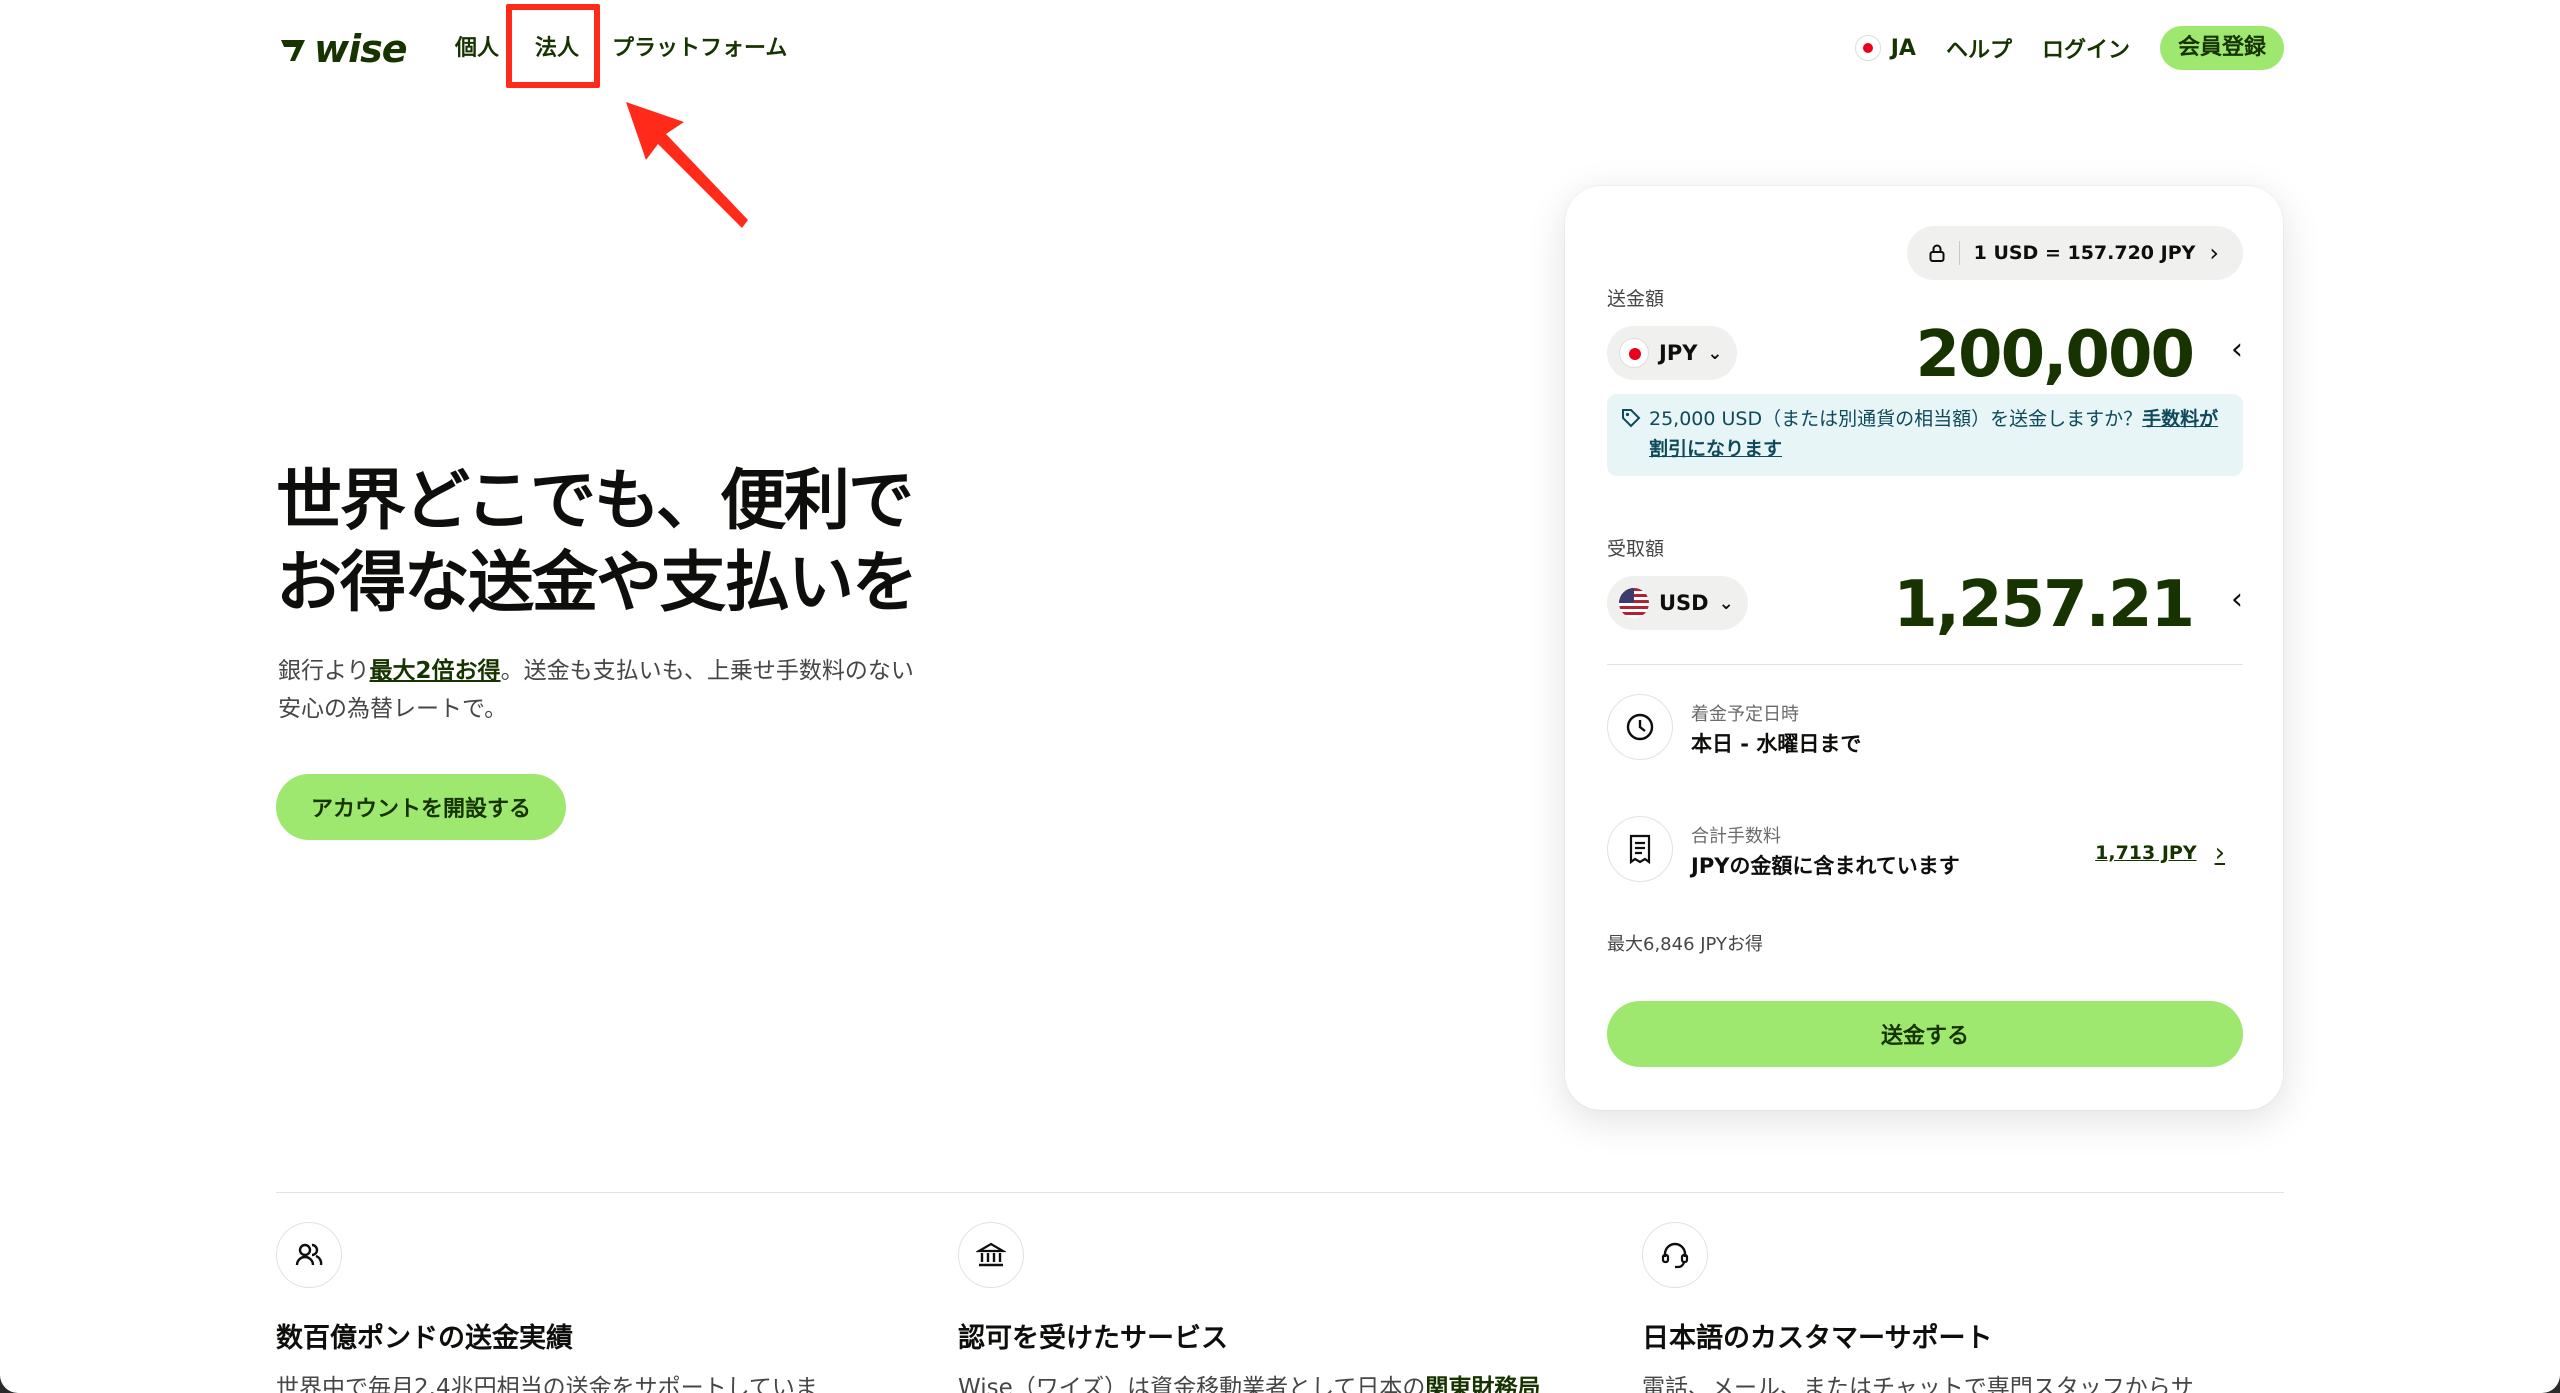 The height and width of the screenshot is (1393, 2560). I want to click on login-link: ログイン, so click(2086, 48).